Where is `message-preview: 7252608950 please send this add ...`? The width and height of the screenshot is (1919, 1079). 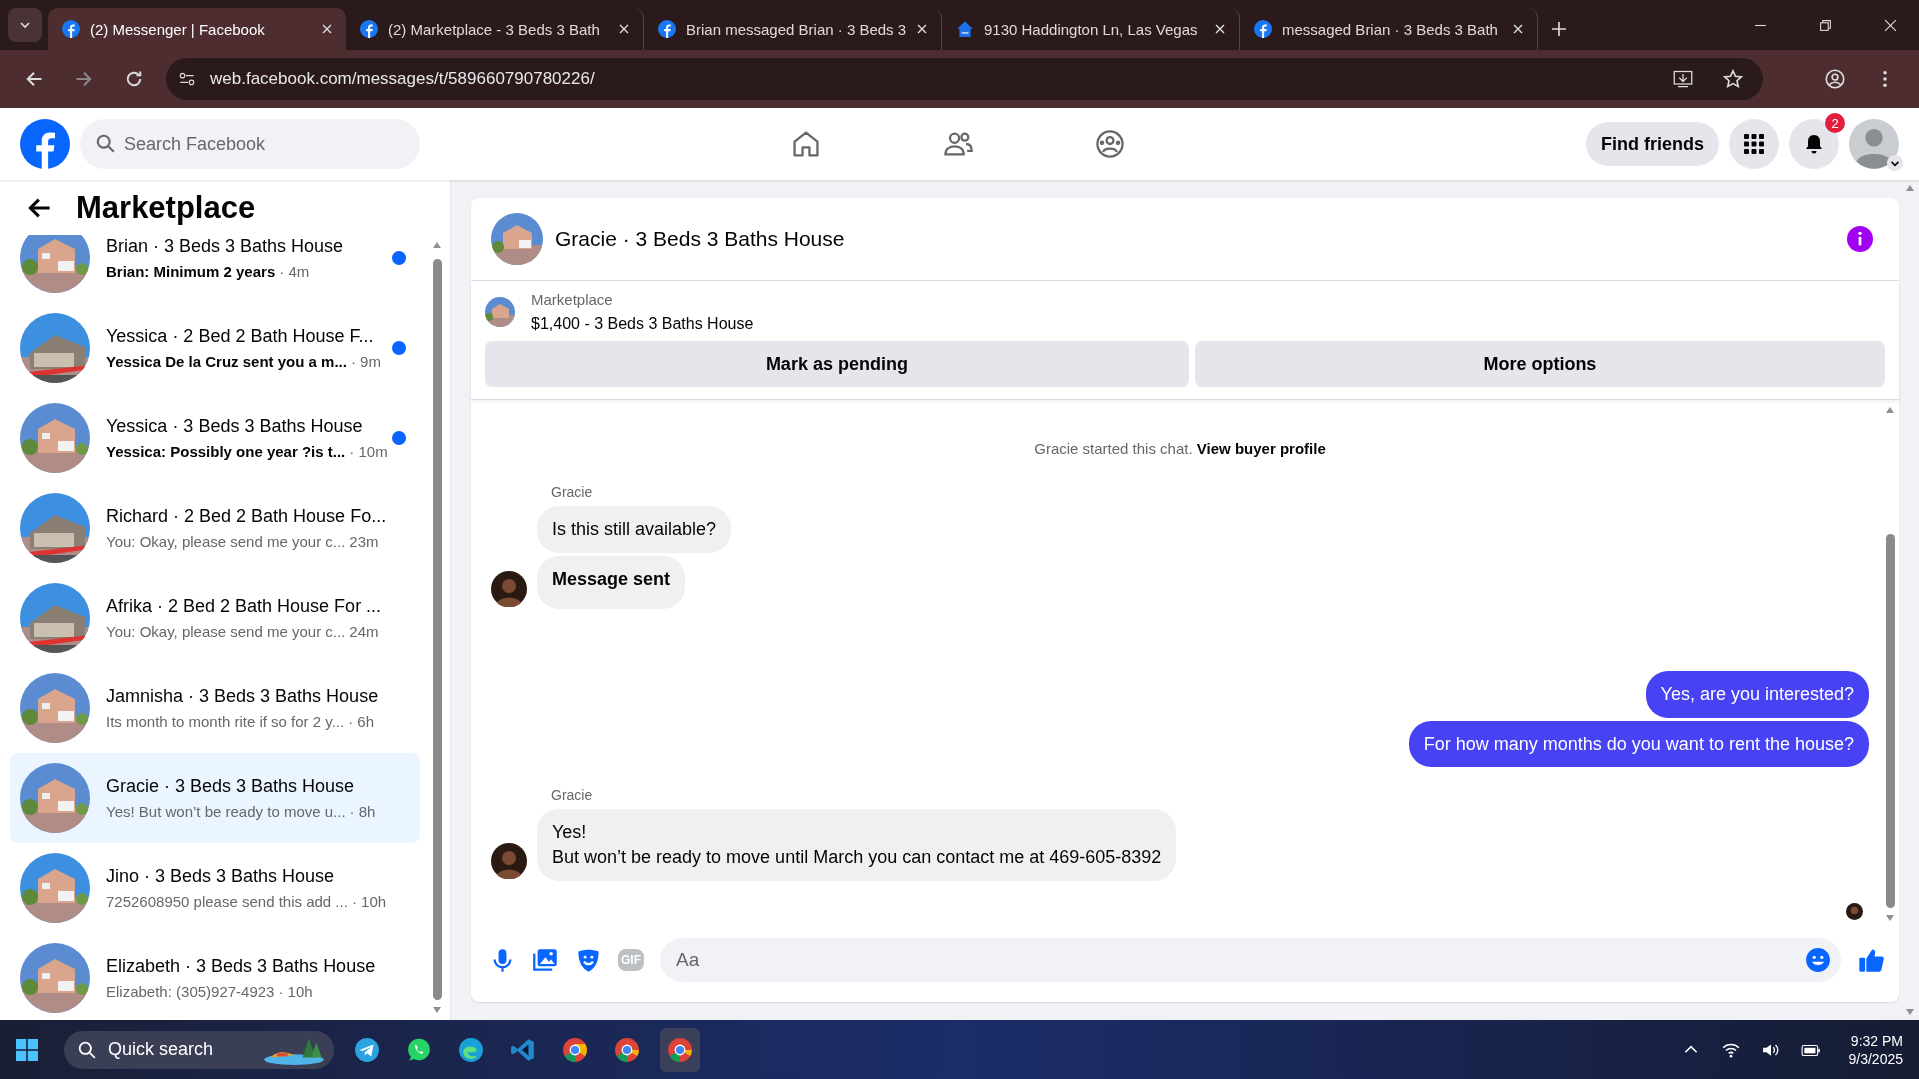 message-preview: 7252608950 please send this add ... is located at coordinates (227, 901).